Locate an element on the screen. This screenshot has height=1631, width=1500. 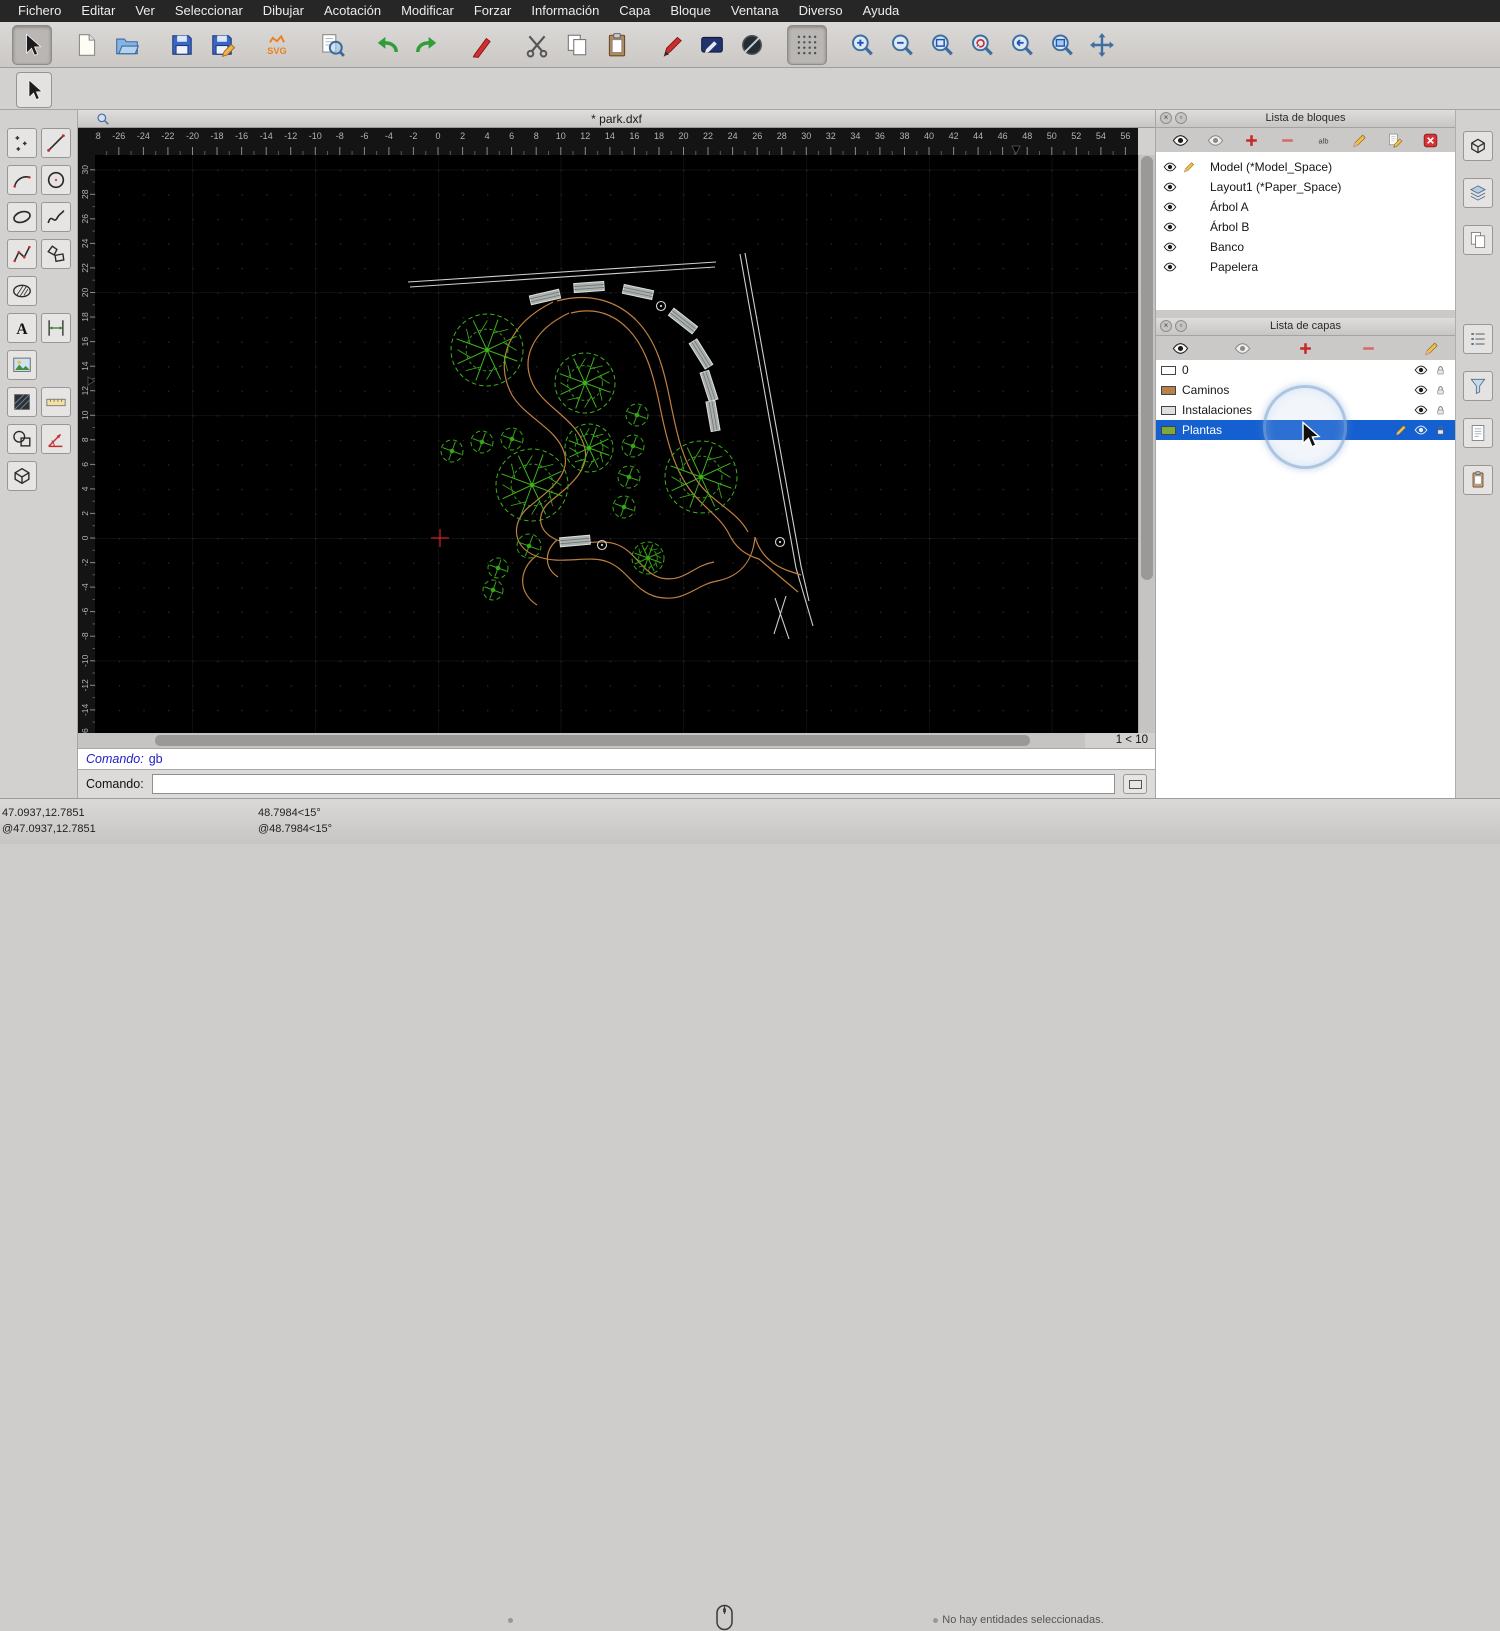
save-button is located at coordinates (182, 45).